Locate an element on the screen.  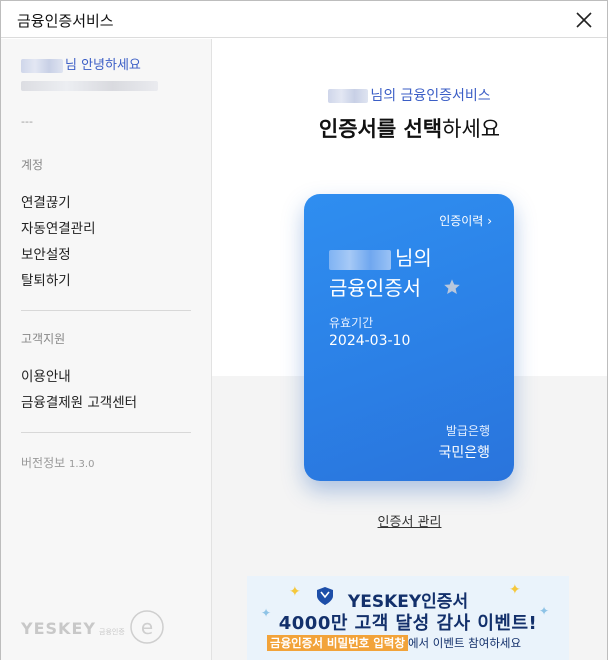
card-owner-suffix: 님의 is located at coordinates (413, 258).